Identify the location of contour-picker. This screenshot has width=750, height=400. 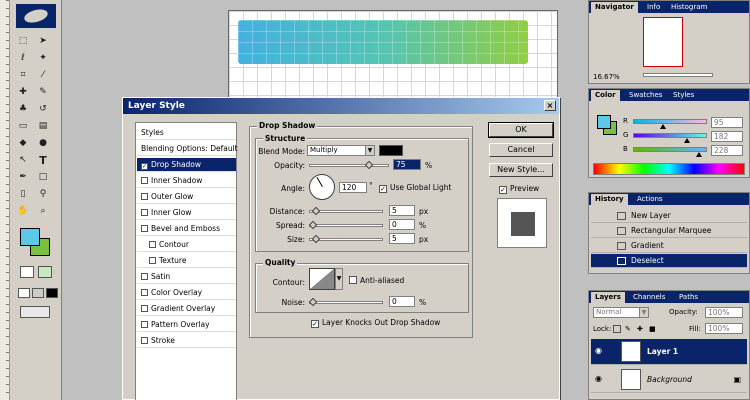
(322, 279).